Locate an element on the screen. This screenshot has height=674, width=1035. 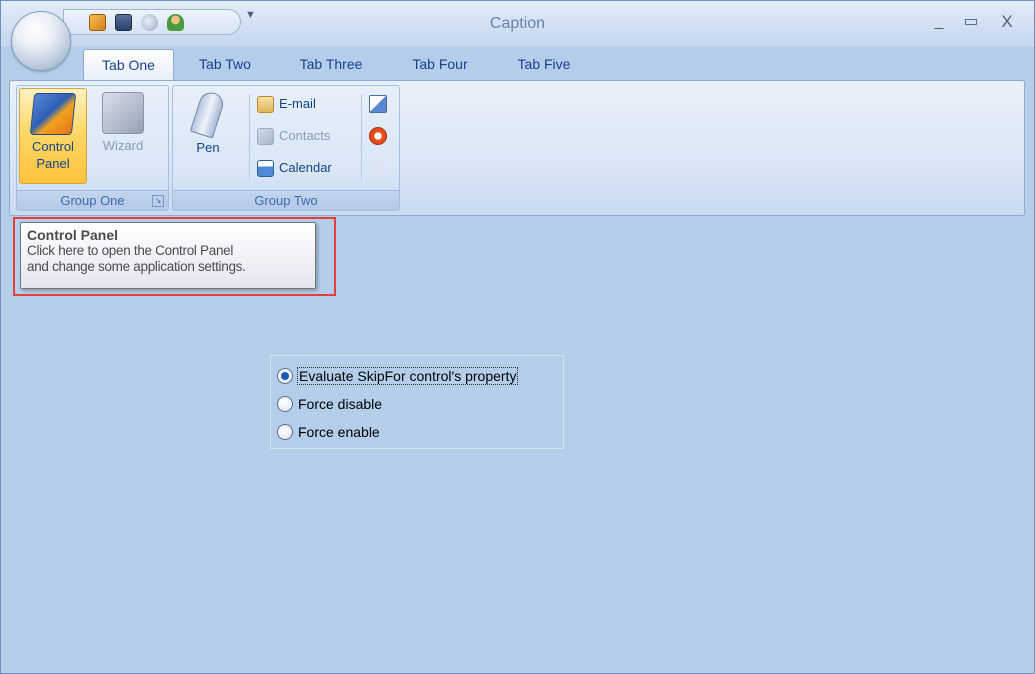
radio-evaluate-skipfor: Evaluate SkipFor control's property is located at coordinates (398, 376).